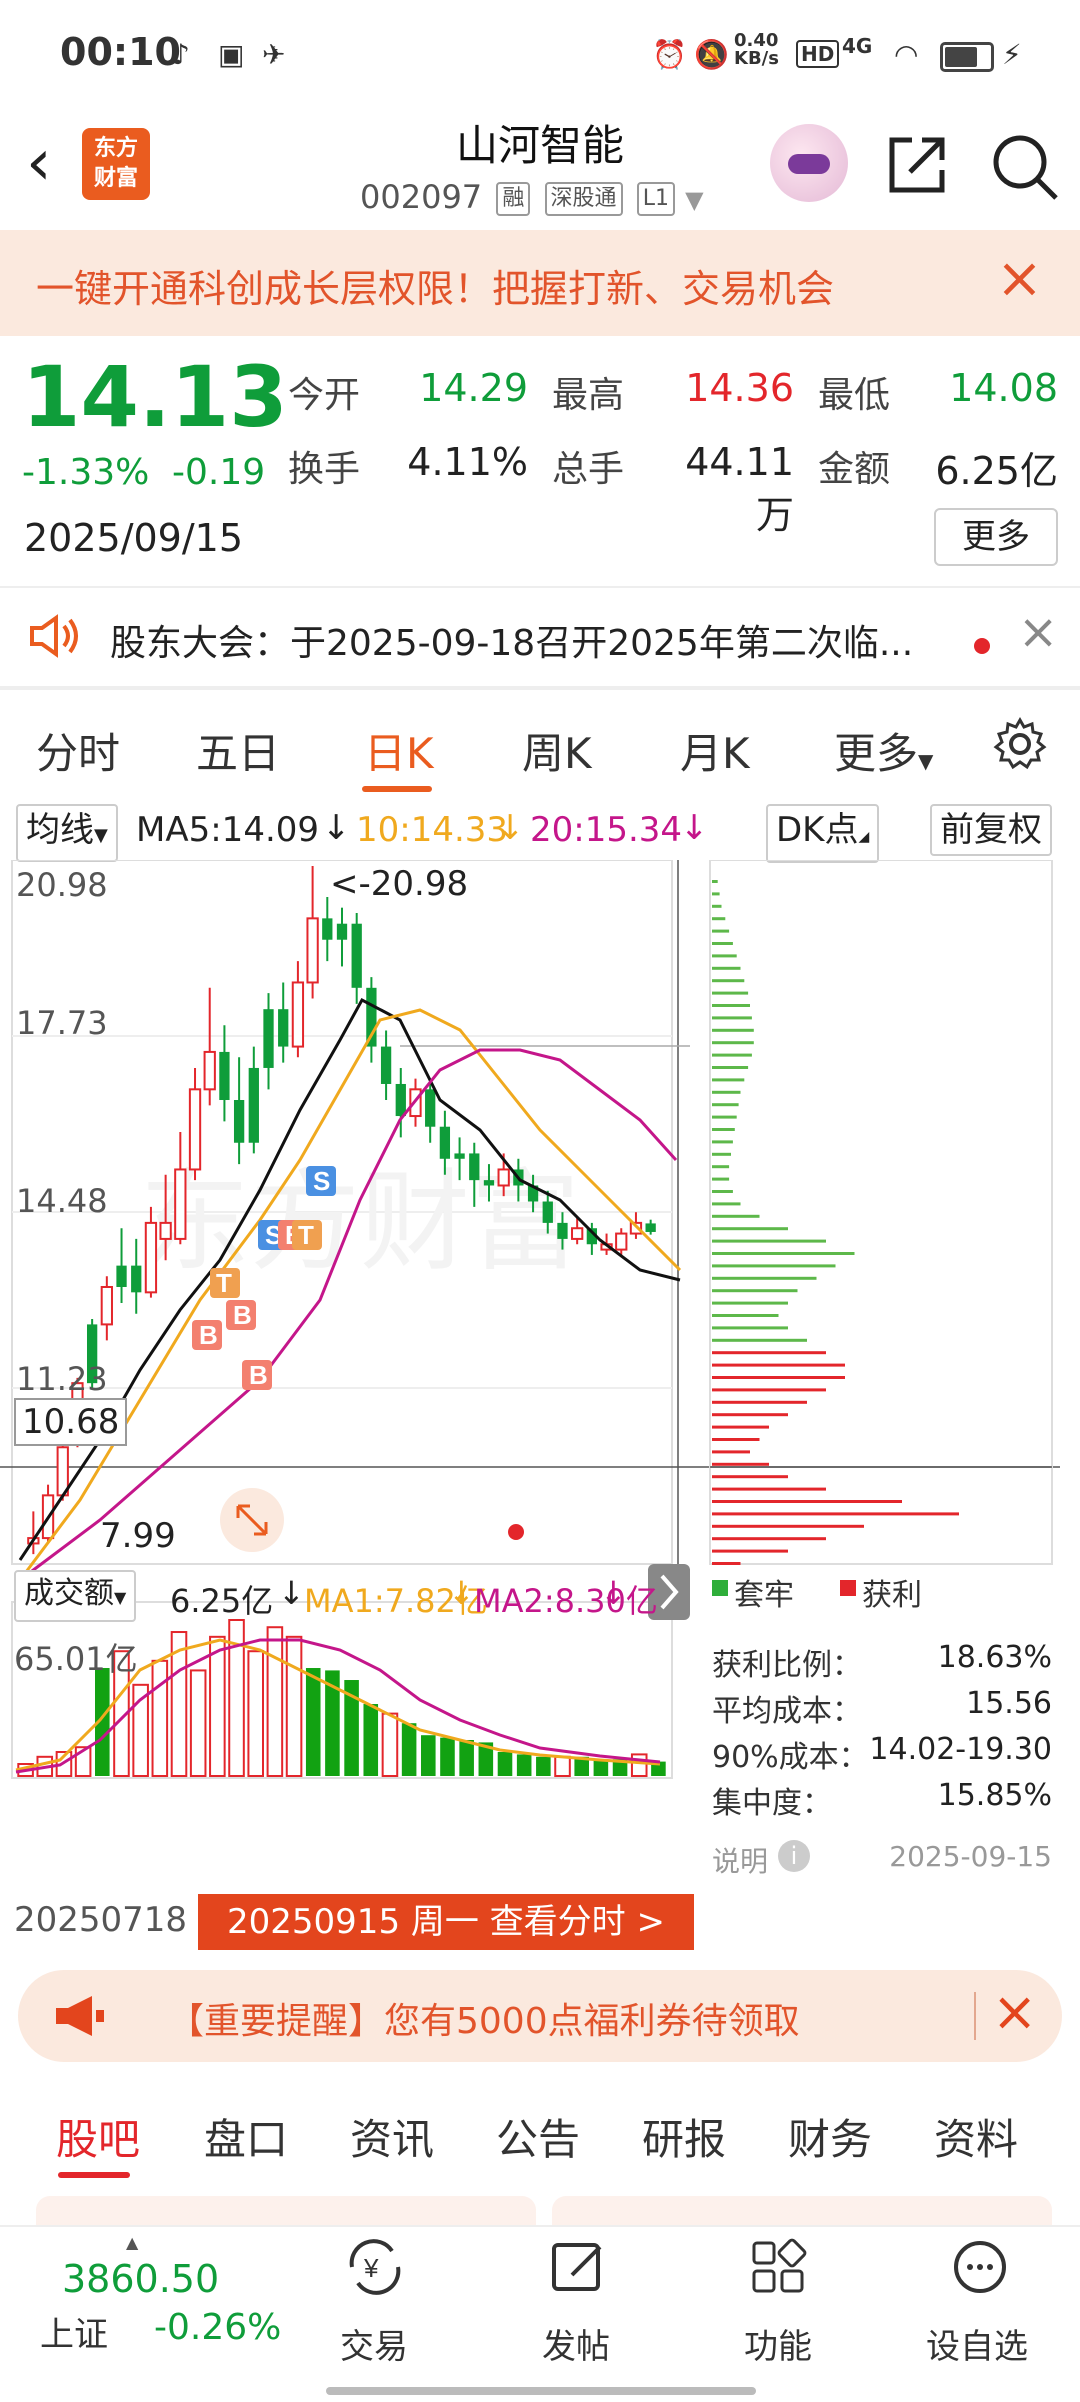 This screenshot has height=2402, width=1080. Describe the element at coordinates (583, 199) in the screenshot. I see `tag-shengutong: 深股通` at that location.